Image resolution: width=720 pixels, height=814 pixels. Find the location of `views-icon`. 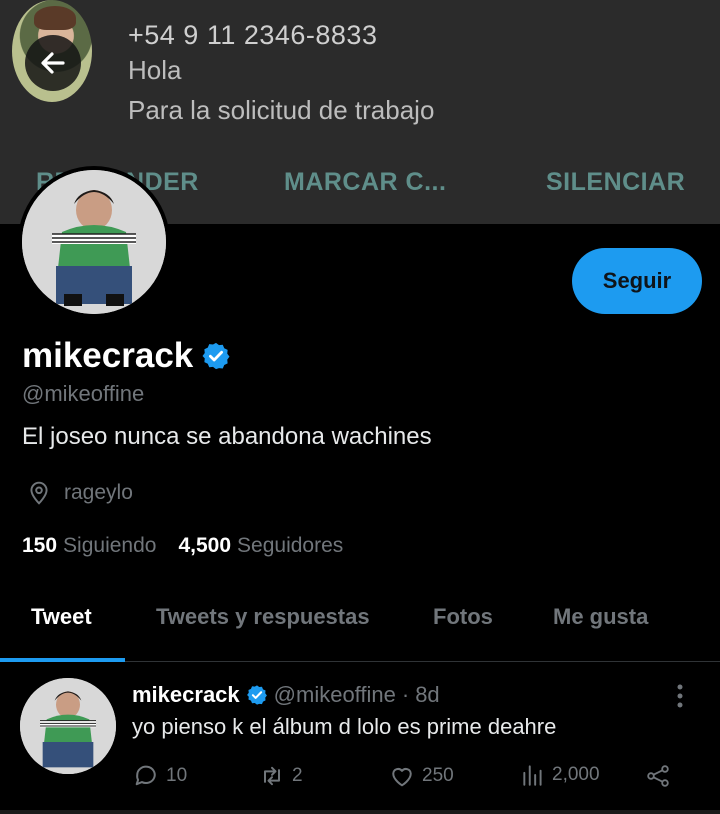

views-icon is located at coordinates (532, 775).